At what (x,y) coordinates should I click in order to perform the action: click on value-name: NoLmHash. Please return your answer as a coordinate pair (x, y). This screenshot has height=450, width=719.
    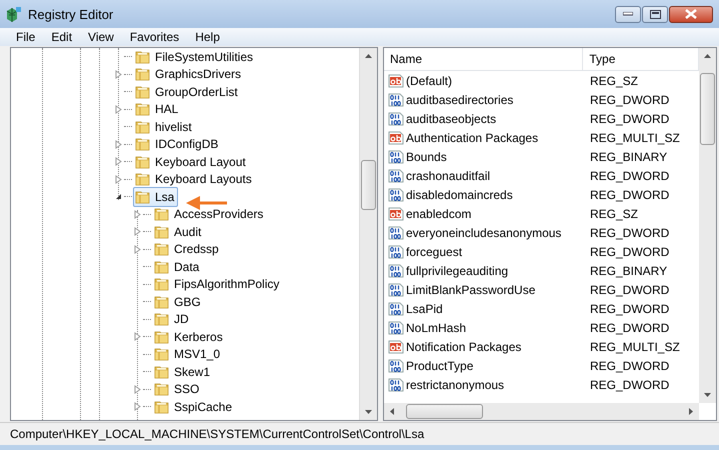
    Looking at the image, I should click on (436, 327).